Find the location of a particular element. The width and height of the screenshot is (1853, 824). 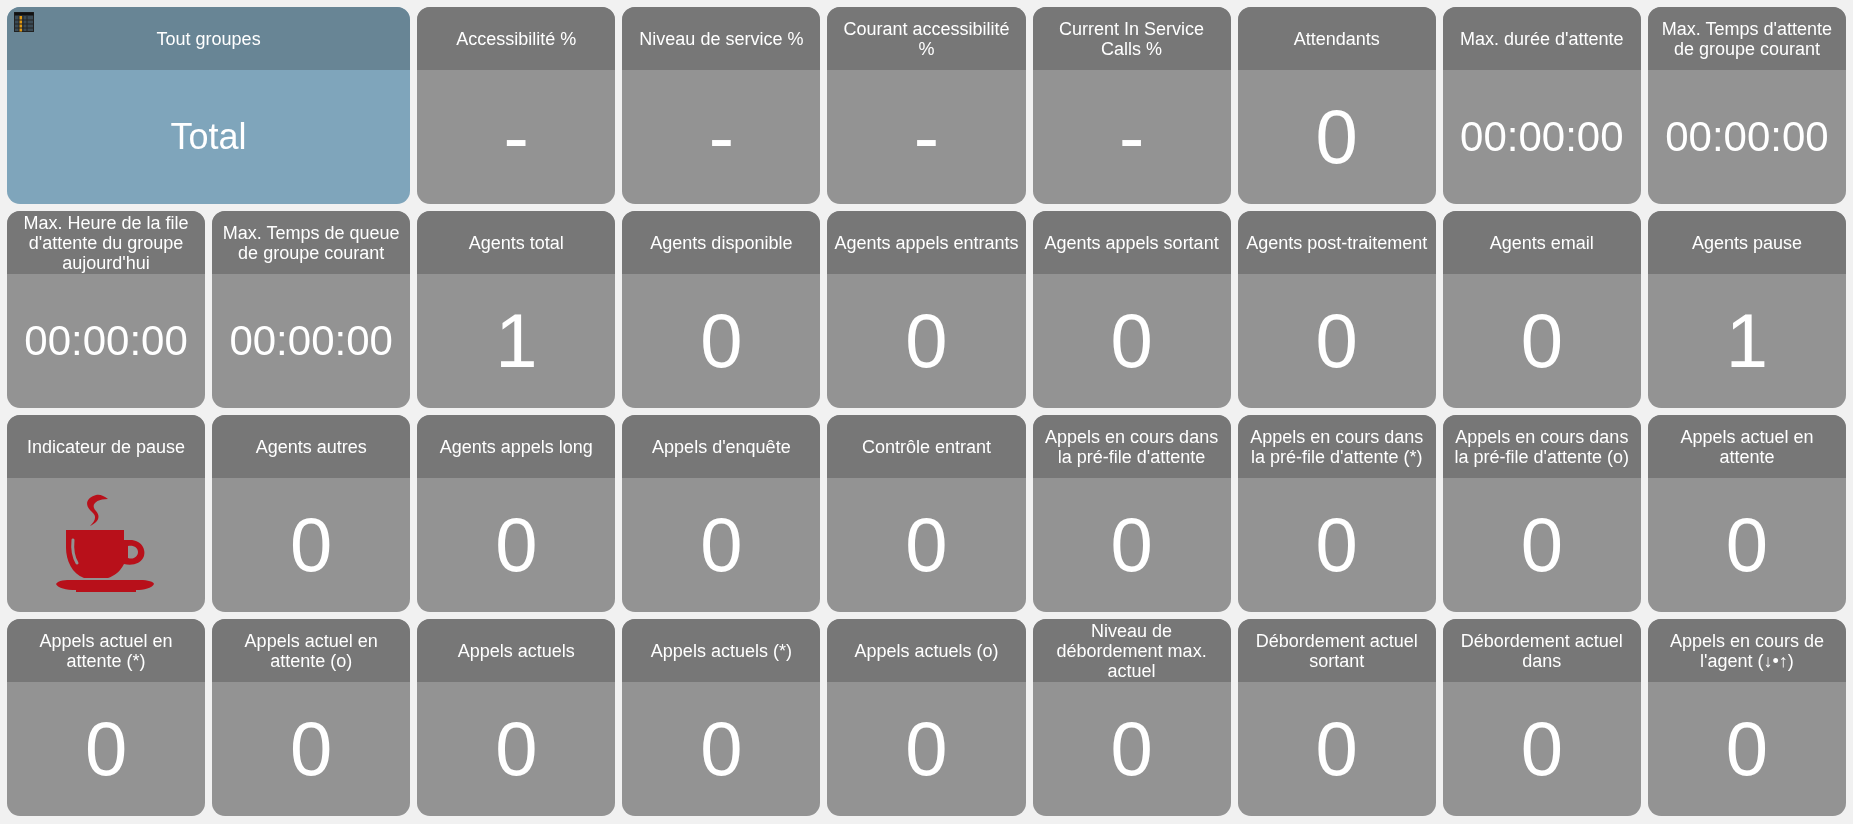

table-icon is located at coordinates (24, 22).